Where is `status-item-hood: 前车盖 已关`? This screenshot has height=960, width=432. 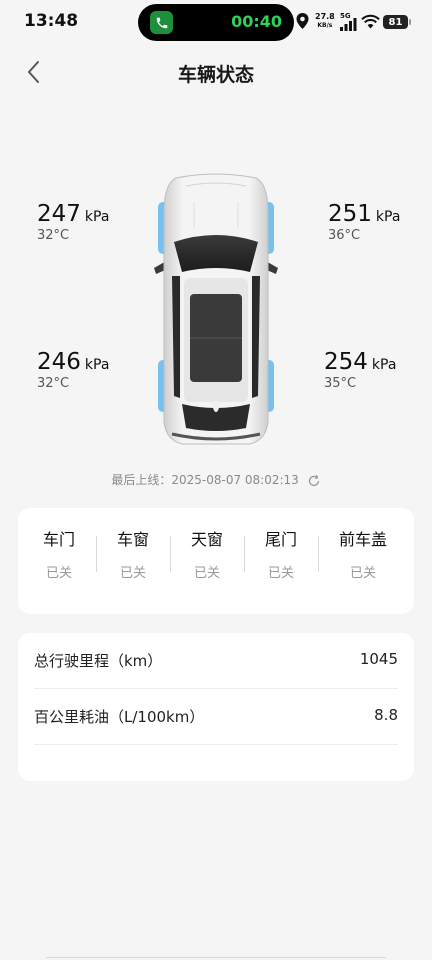
status-item-hood: 前车盖 已关 is located at coordinates (363, 553).